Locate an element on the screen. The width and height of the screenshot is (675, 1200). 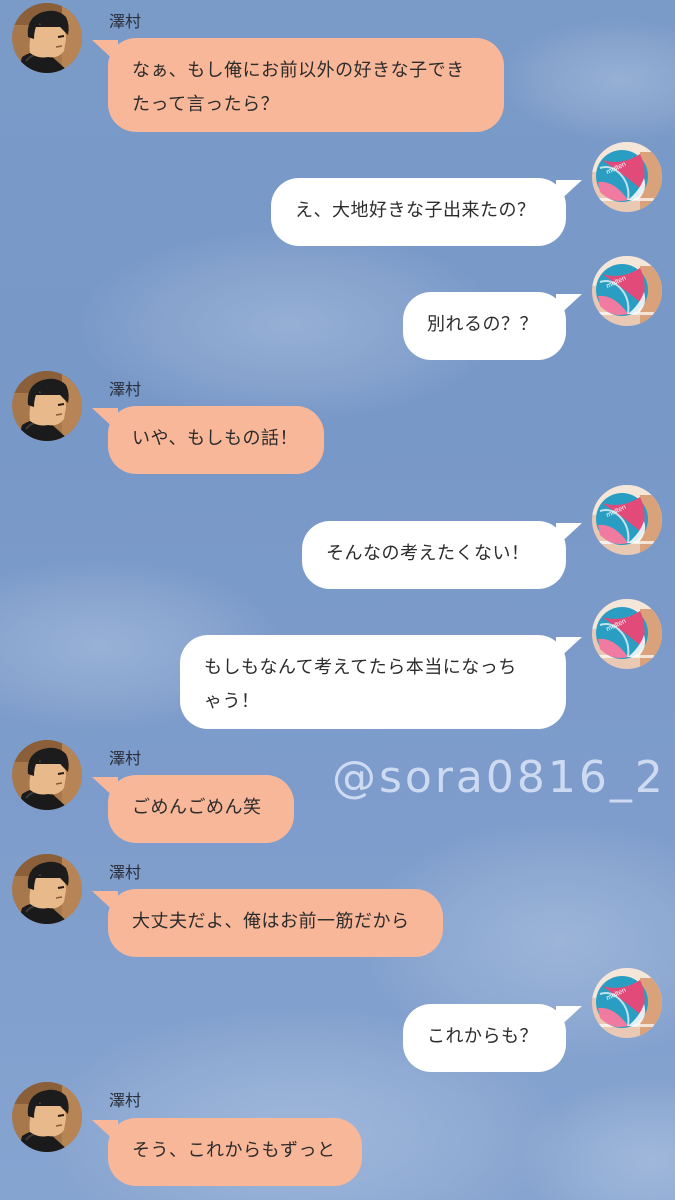
outgoing-message-bubble: これからも？ is located at coordinates (492, 1038).